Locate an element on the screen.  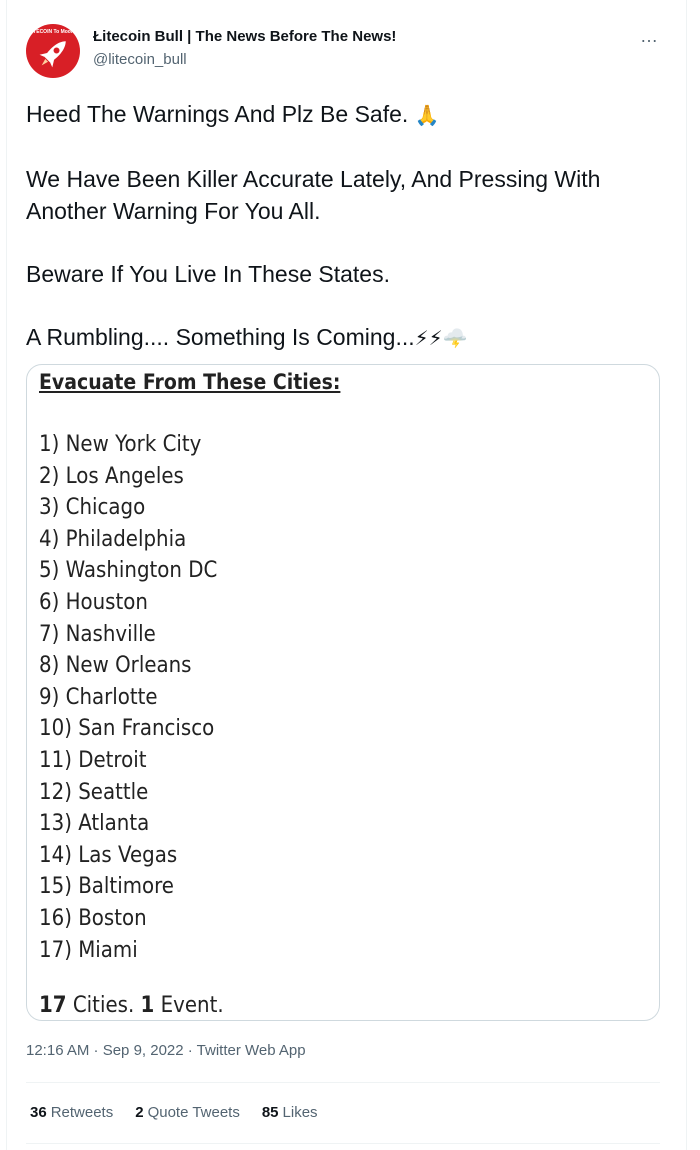
city-item: 13) Atlanta is located at coordinates (94, 824).